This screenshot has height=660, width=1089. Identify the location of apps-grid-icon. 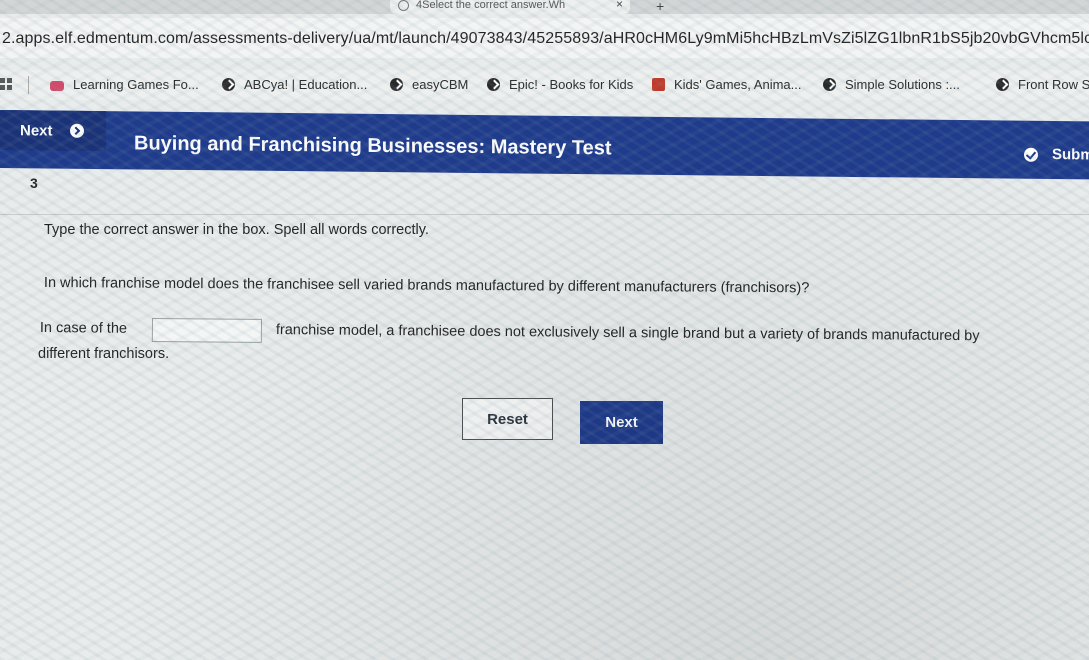
(7, 85).